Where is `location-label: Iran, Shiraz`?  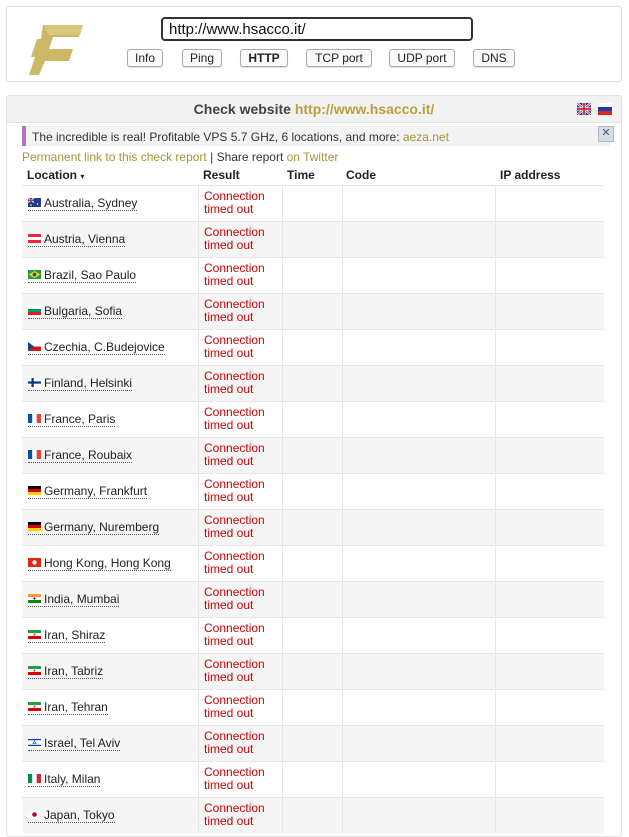 location-label: Iran, Shiraz is located at coordinates (75, 635).